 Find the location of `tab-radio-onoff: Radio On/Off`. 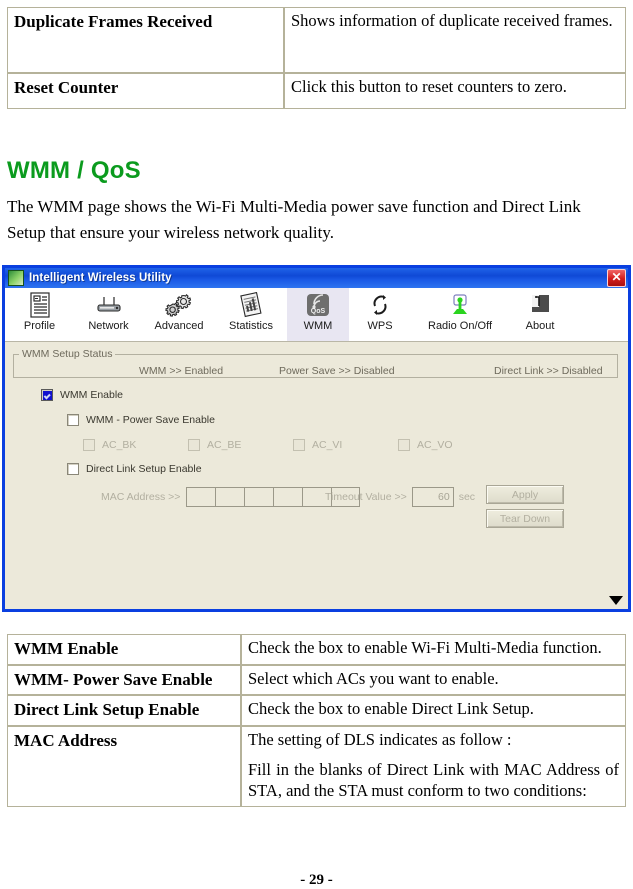

tab-radio-onoff: Radio On/Off is located at coordinates (460, 314).